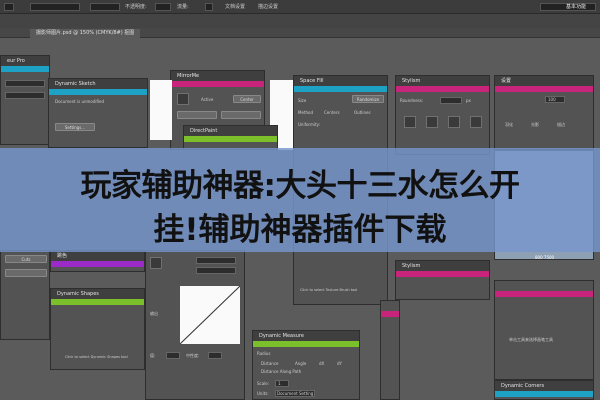  I want to click on curves-graph, so click(210, 315).